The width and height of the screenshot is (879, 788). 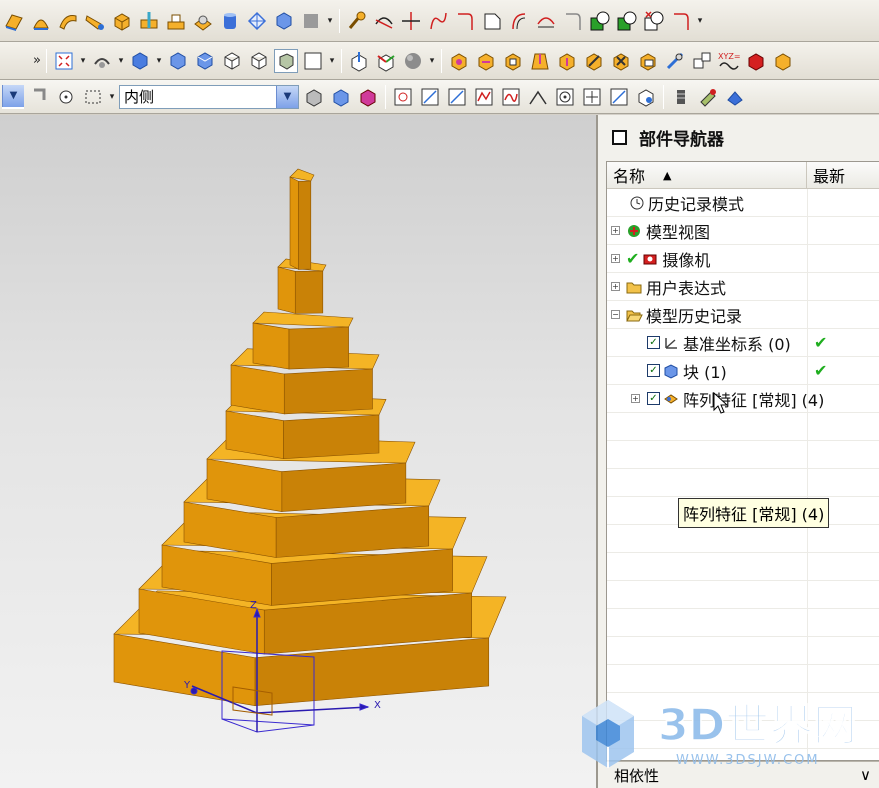 What do you see at coordinates (41, 21) in the screenshot?
I see `revolve-icon` at bounding box center [41, 21].